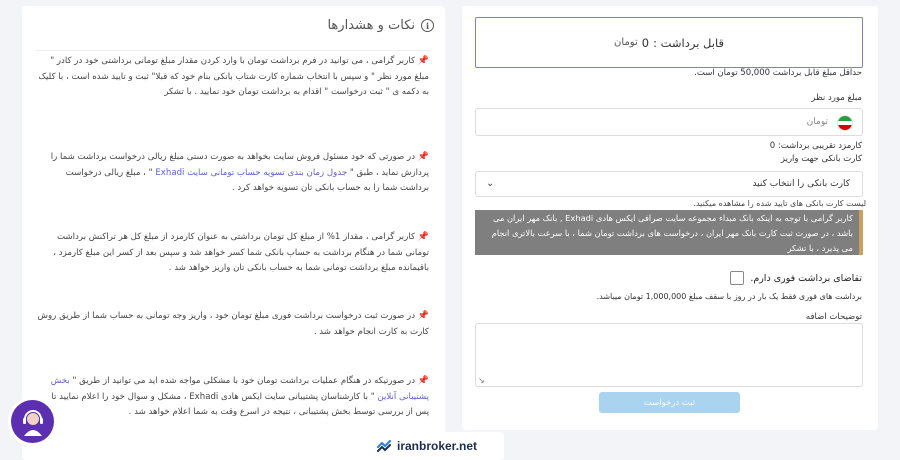 This screenshot has height=460, width=900. What do you see at coordinates (817, 122) in the screenshot?
I see `amount-placeholder: تومان` at bounding box center [817, 122].